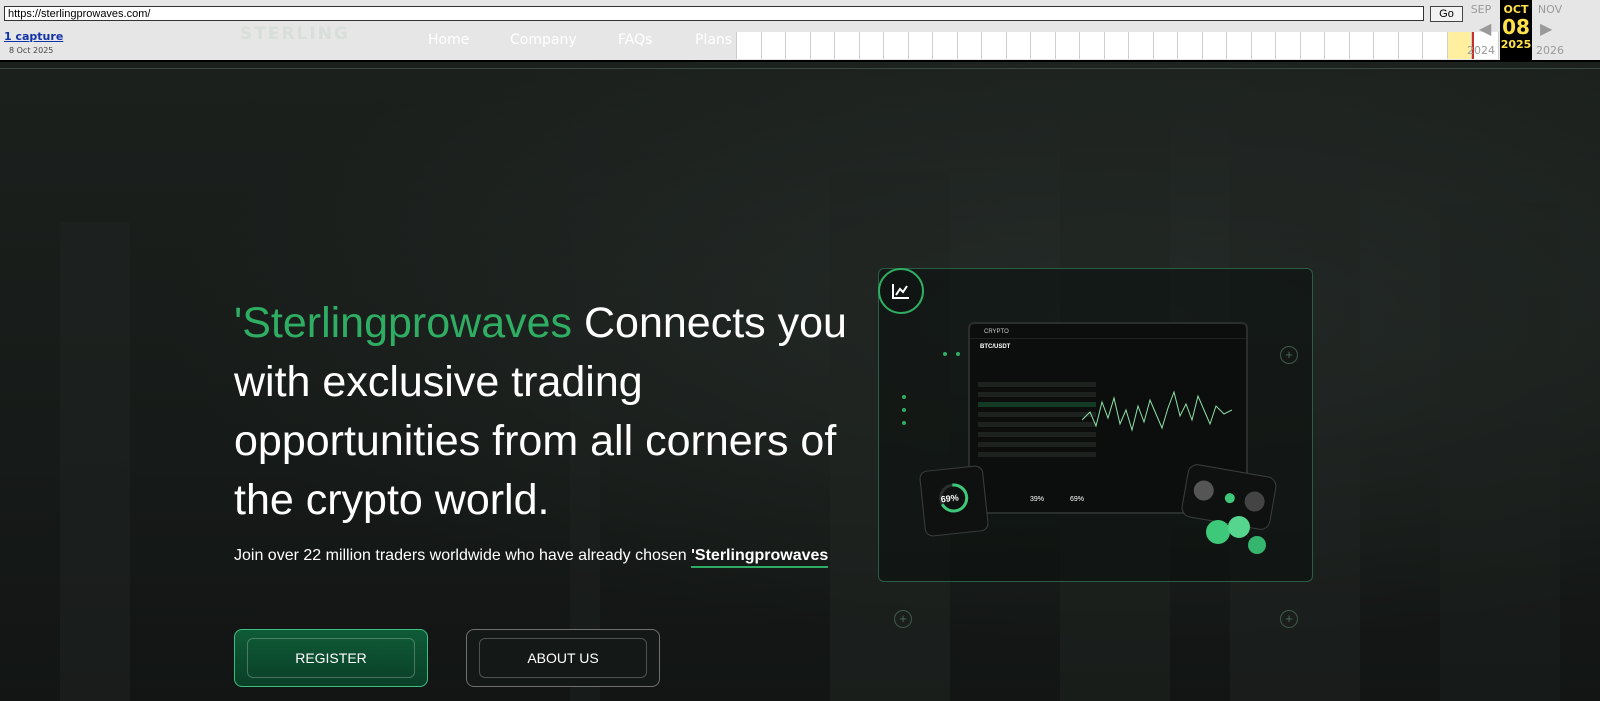 The width and height of the screenshot is (1600, 701). What do you see at coordinates (31, 50) in the screenshot?
I see `capture-date: 8 Oct 2025` at bounding box center [31, 50].